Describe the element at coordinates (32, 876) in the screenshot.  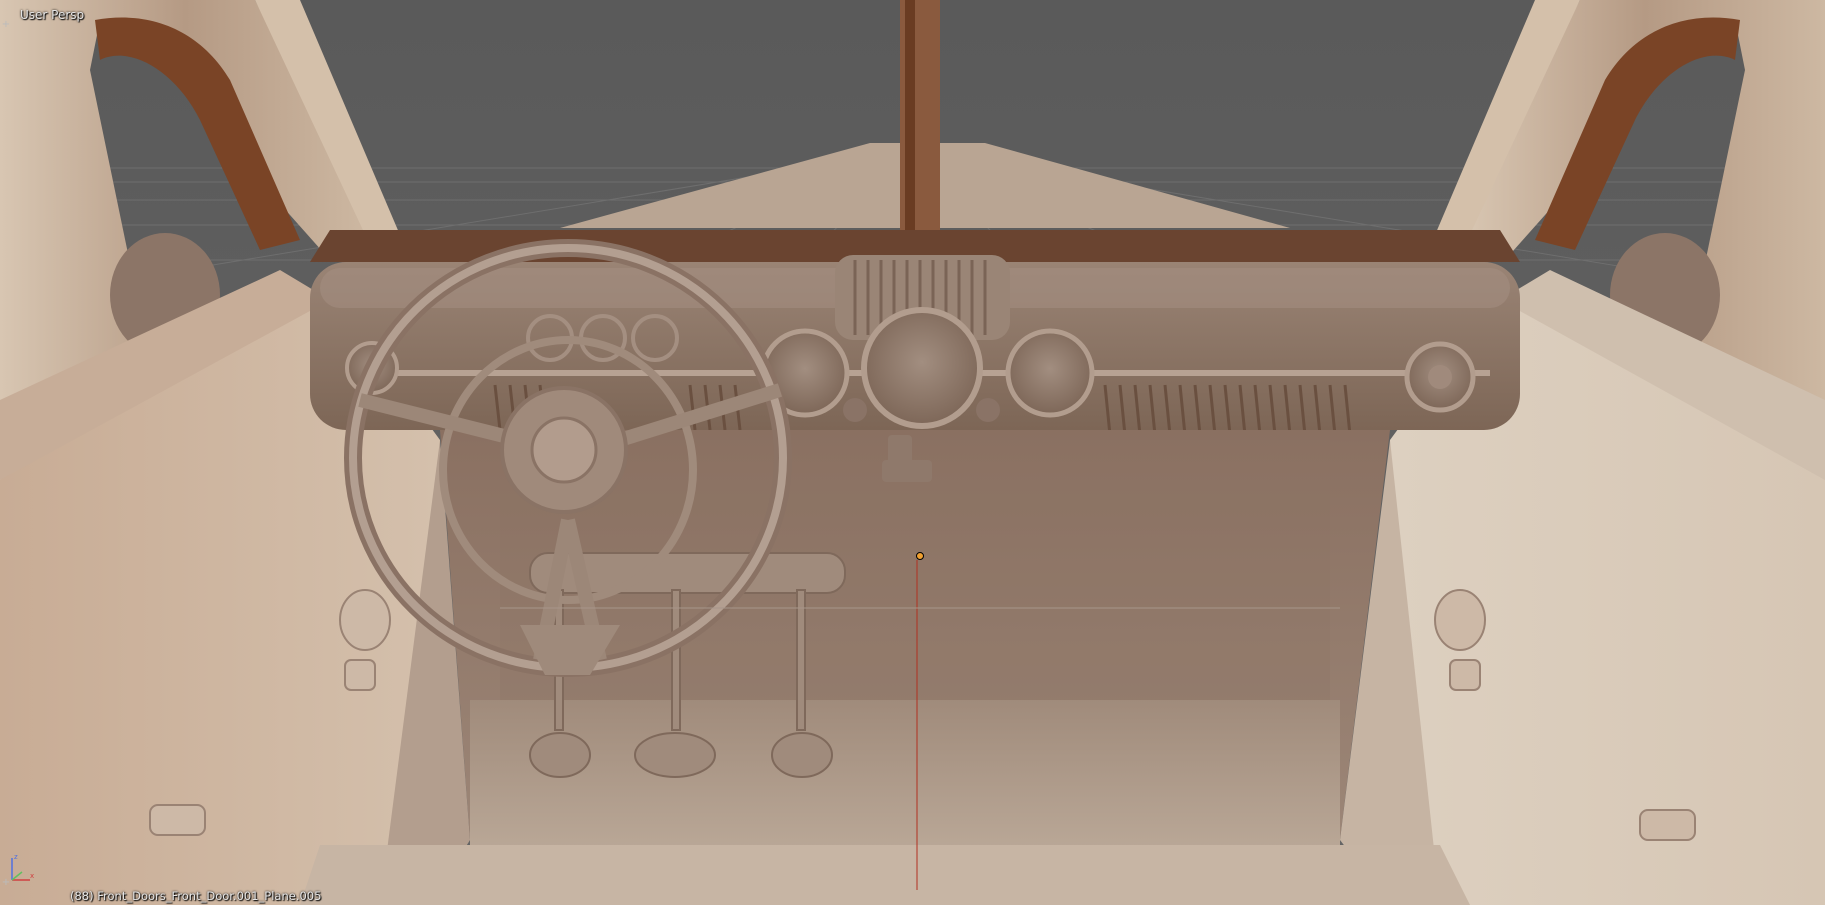
I see `svg-text: x` at that location.